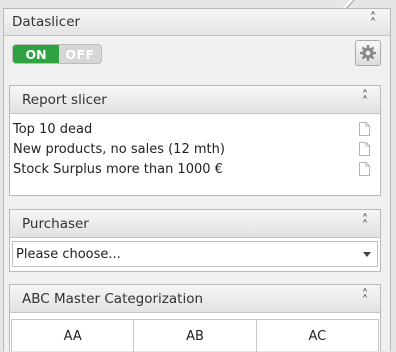 The width and height of the screenshot is (396, 352). What do you see at coordinates (197, 22) in the screenshot?
I see `dataslicer-header: Dataslicer ˄ ˄` at bounding box center [197, 22].